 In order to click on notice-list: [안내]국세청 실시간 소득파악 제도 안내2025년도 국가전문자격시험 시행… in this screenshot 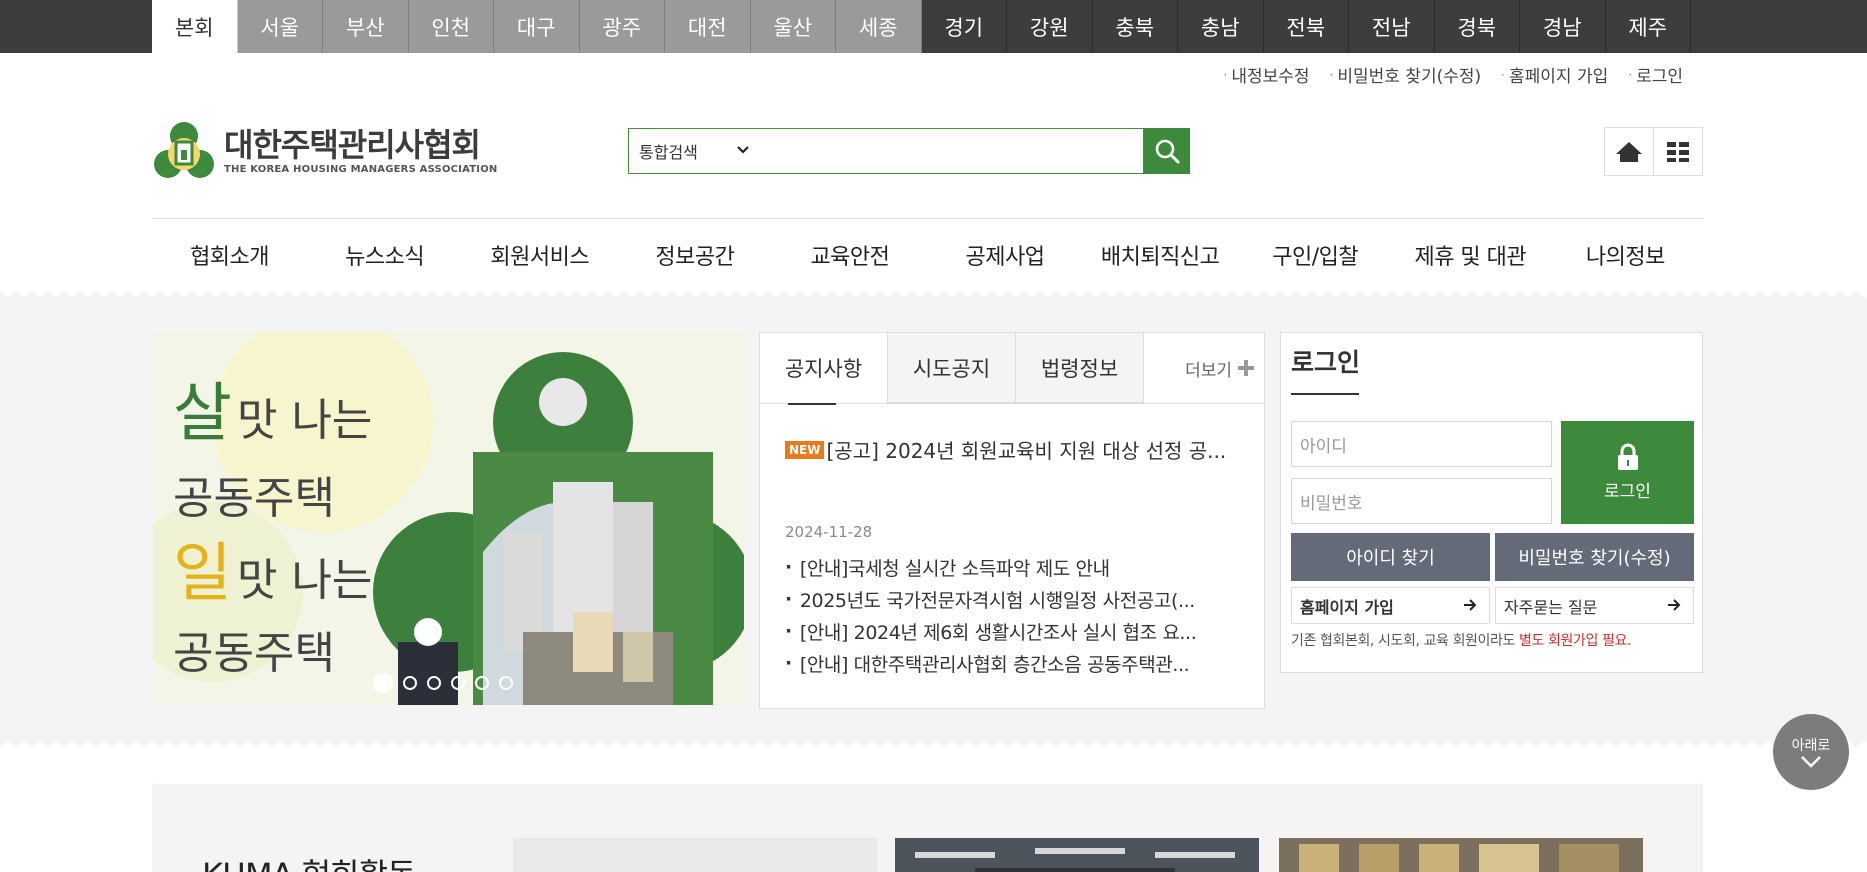, I will do `click(991, 615)`.